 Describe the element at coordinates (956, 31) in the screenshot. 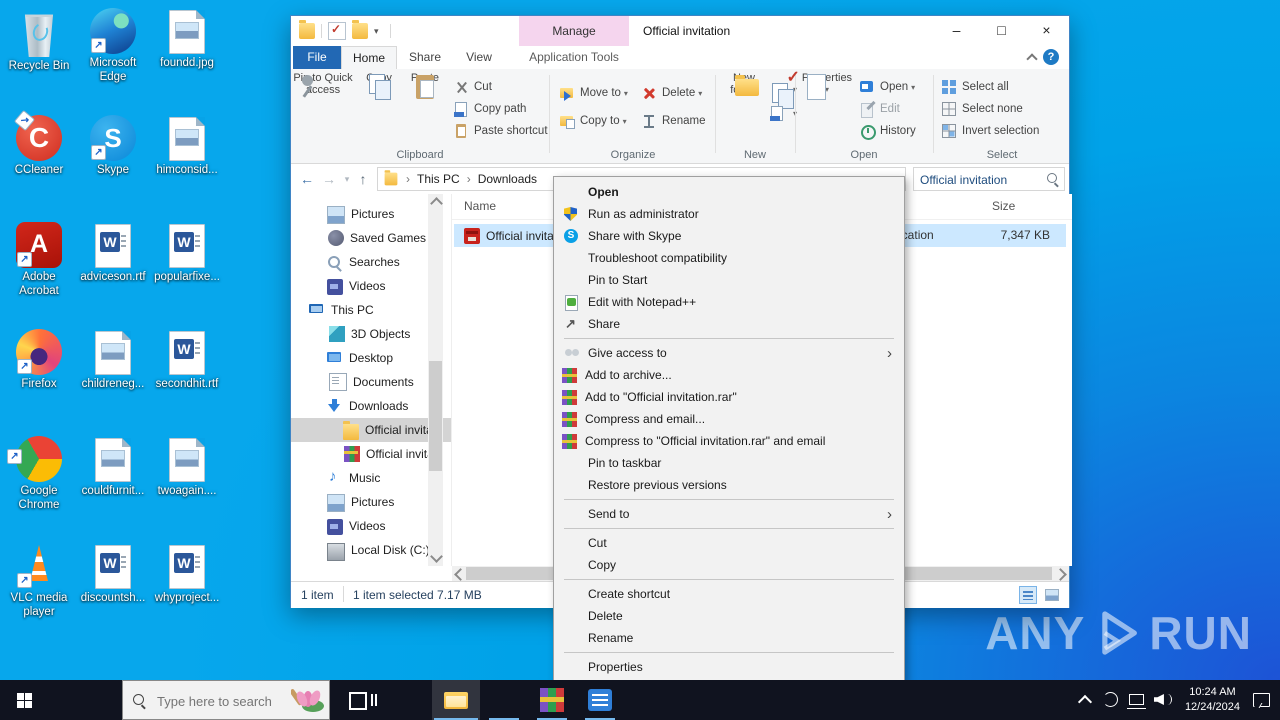

I see `minimize-button: –` at that location.